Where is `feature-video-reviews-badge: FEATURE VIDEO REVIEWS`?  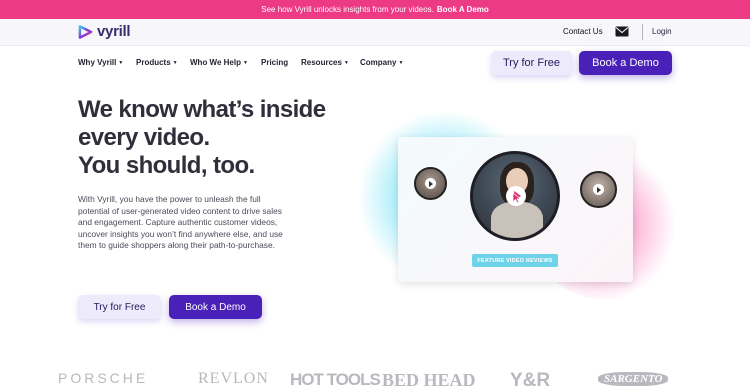 feature-video-reviews-badge: FEATURE VIDEO REVIEWS is located at coordinates (515, 260).